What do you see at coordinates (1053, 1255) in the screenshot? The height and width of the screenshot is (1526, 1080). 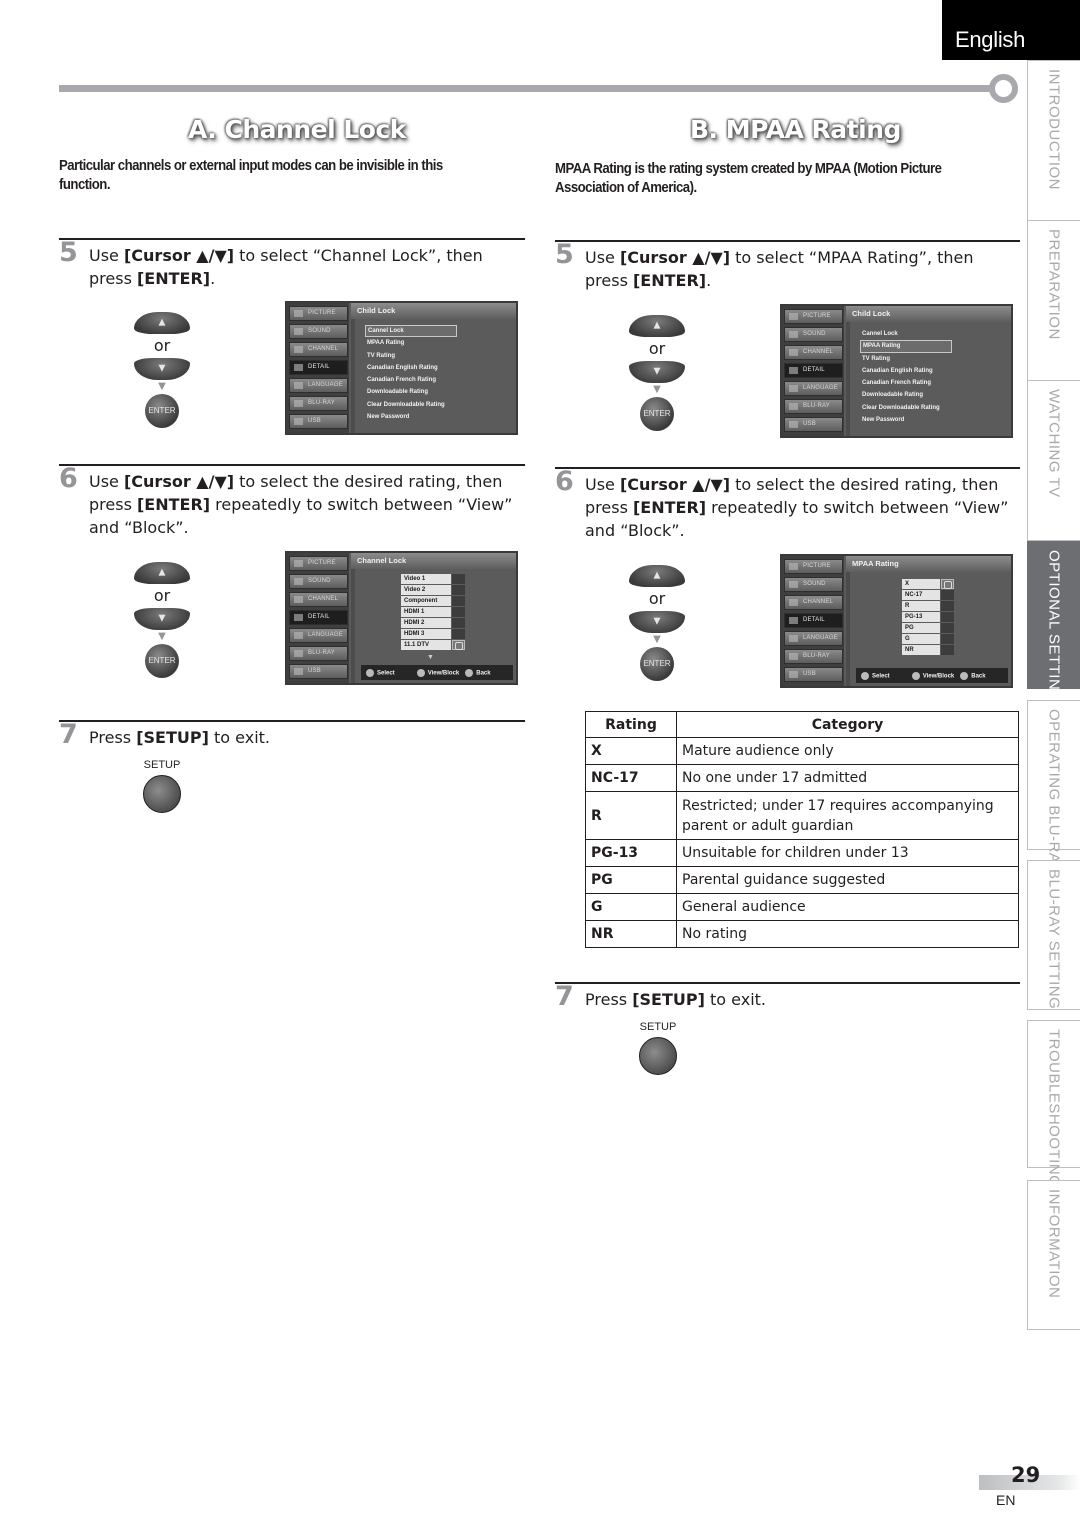 I see `chapter-tab-information: INFORMATION` at bounding box center [1053, 1255].